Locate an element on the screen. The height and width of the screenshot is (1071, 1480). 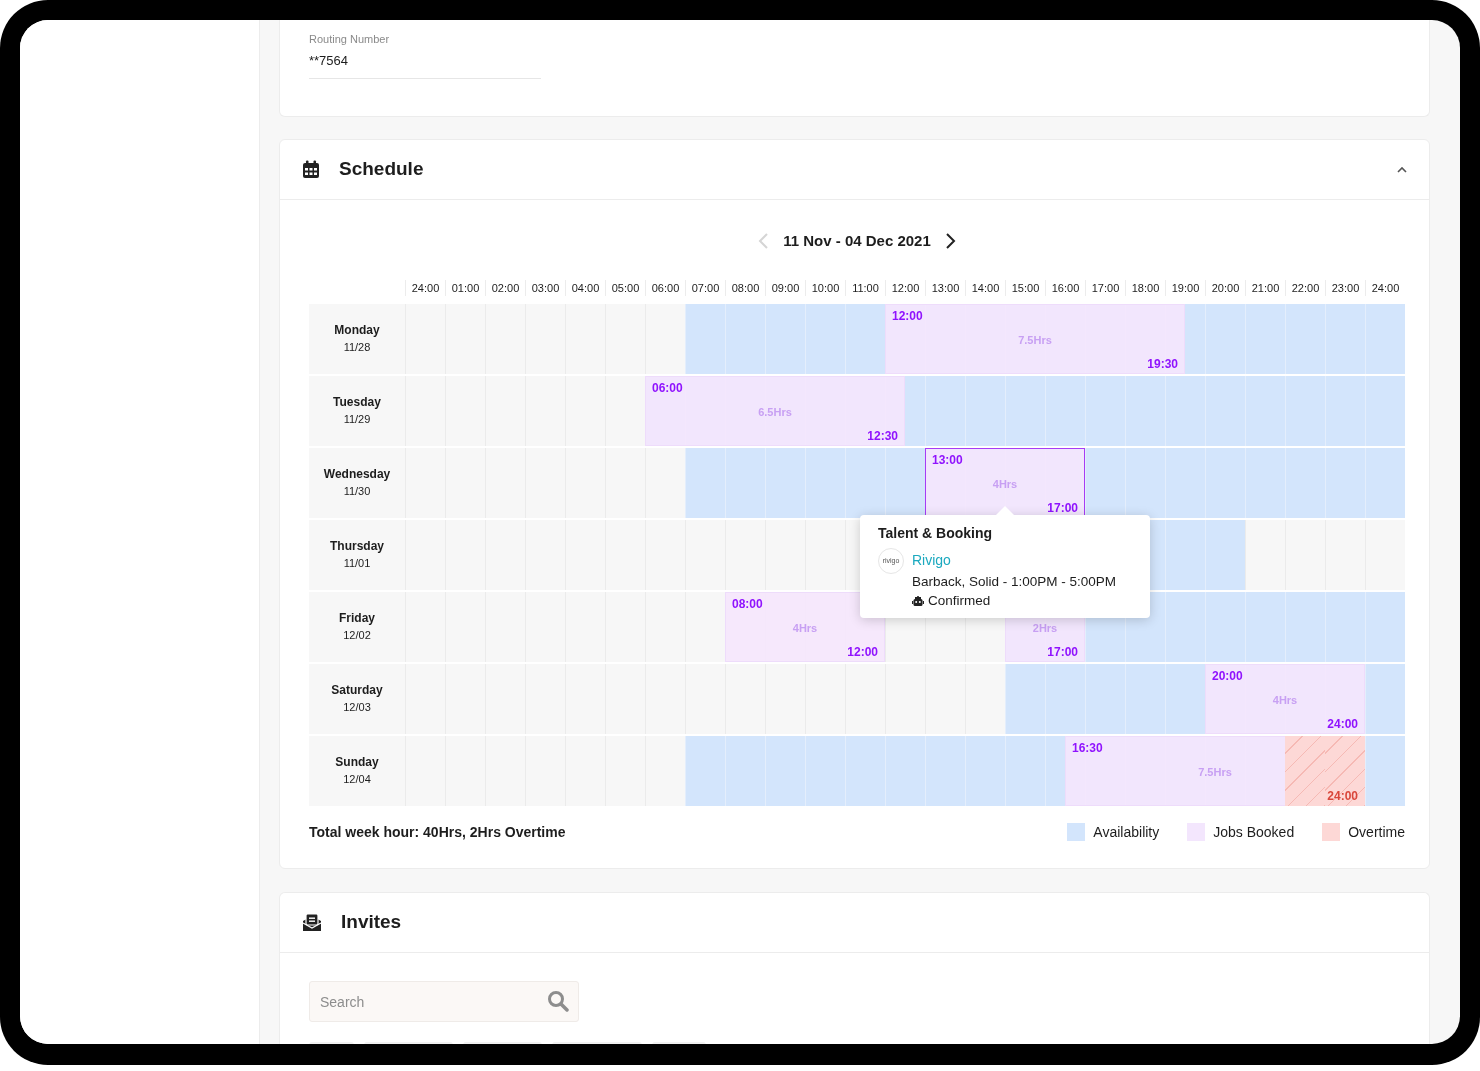
hour-label: 19:00 is located at coordinates (1185, 288).